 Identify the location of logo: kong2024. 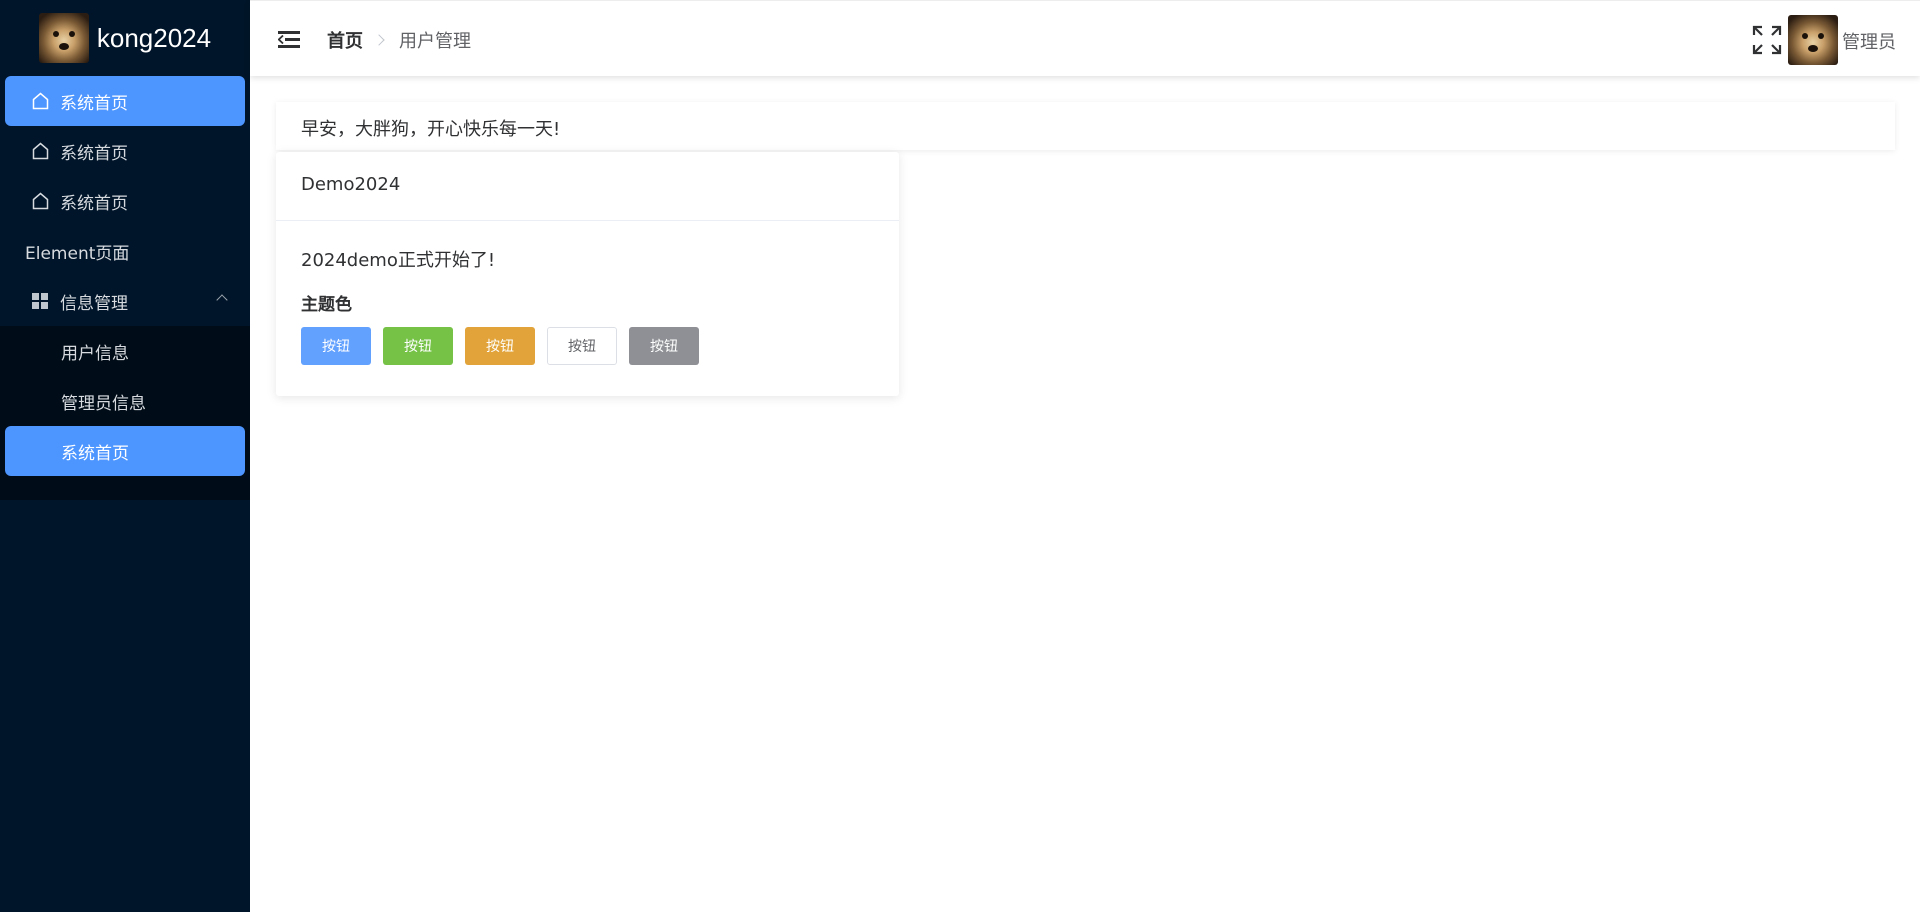
(125, 38).